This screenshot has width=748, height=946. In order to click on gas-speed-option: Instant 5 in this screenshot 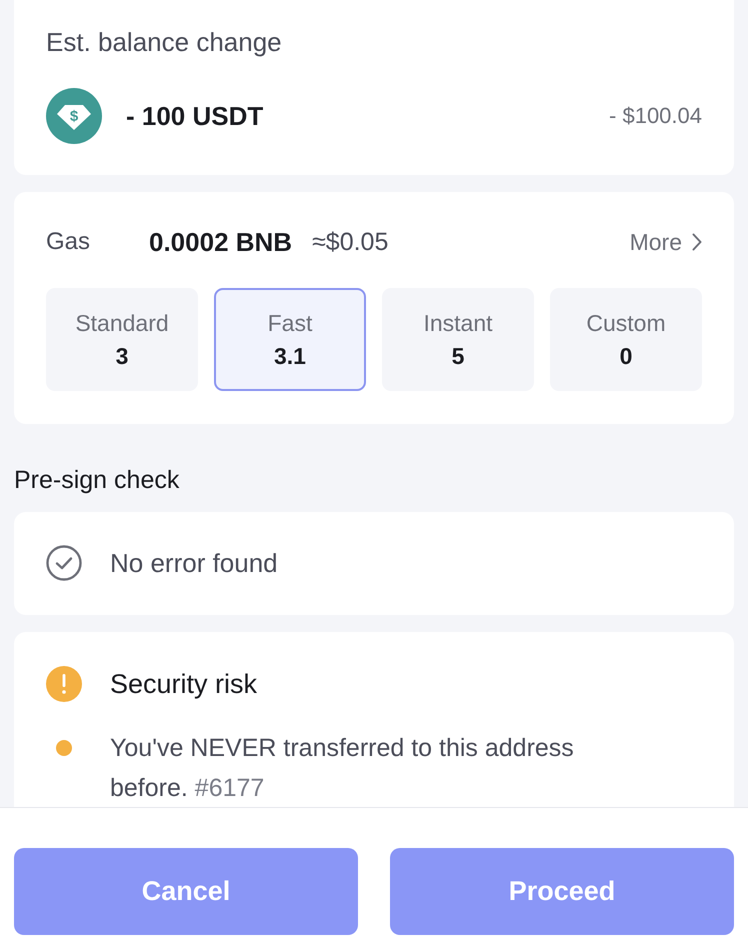, I will do `click(458, 339)`.